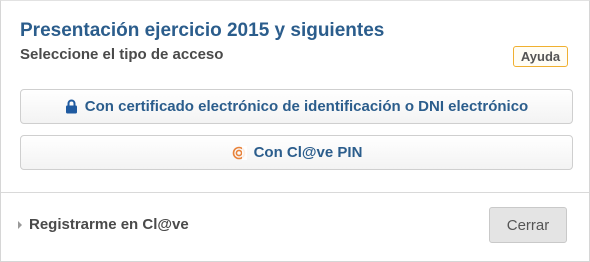  I want to click on register-clave-label: Registrarme en Cl@ve, so click(109, 224).